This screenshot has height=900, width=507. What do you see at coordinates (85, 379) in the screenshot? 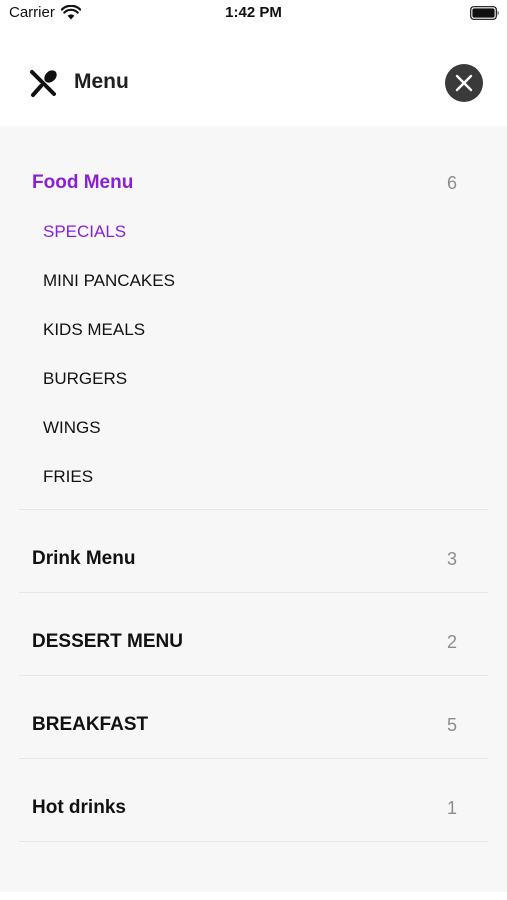
I see `subitem-burgers: BURGERS` at bounding box center [85, 379].